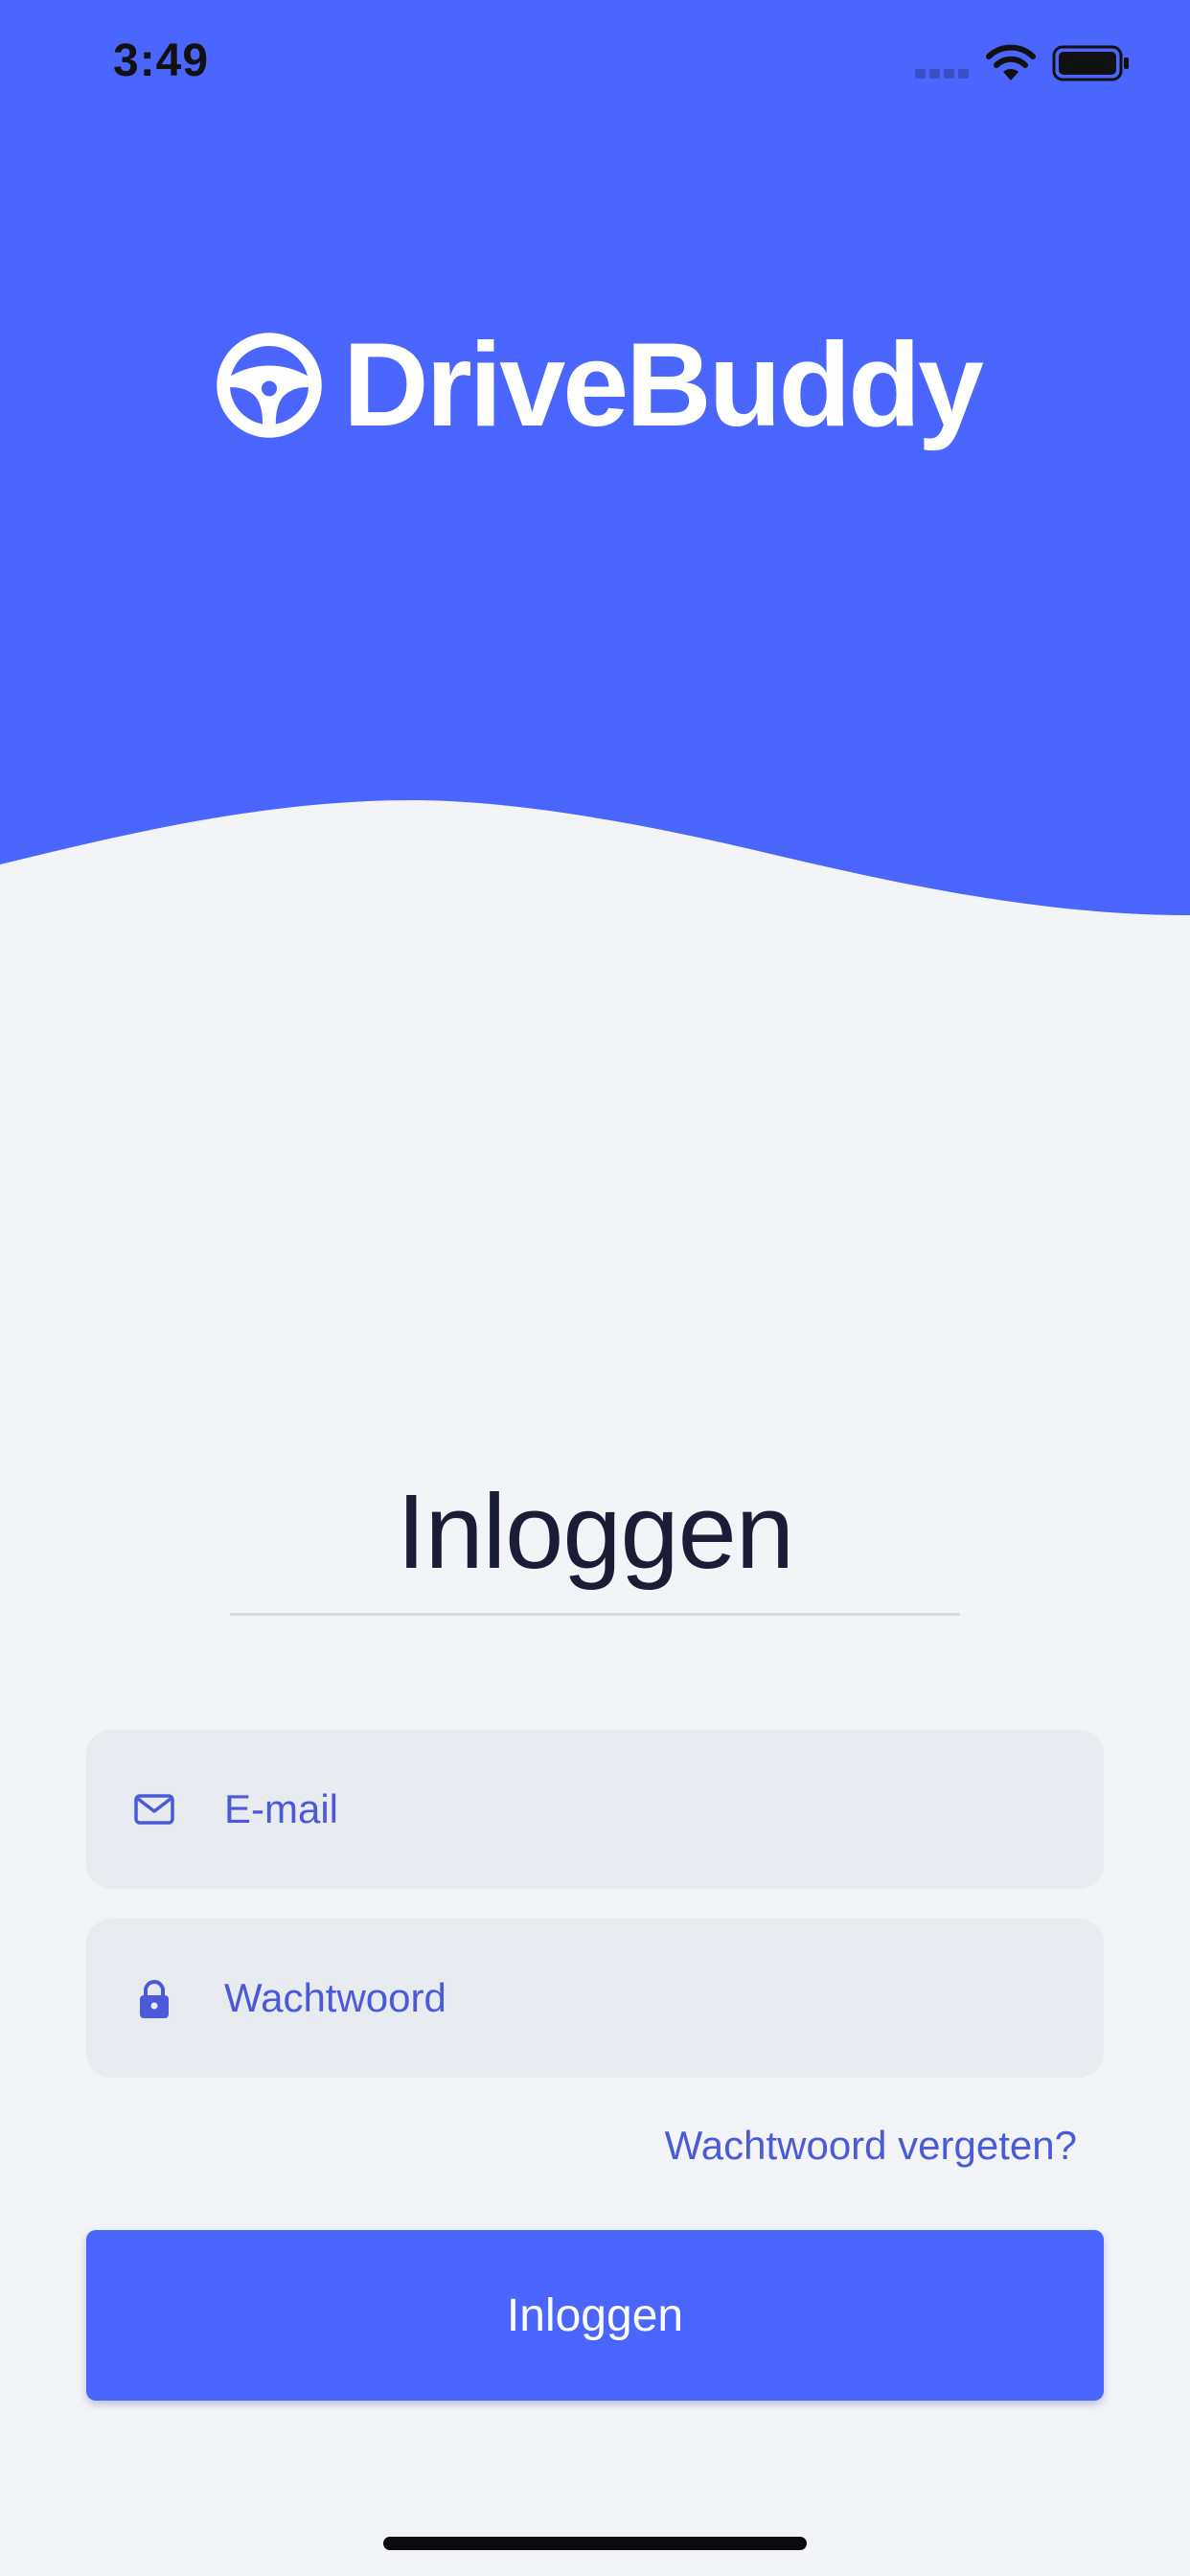 This screenshot has height=2576, width=1190. Describe the element at coordinates (595, 1531) in the screenshot. I see `page-title: Inloggen` at that location.